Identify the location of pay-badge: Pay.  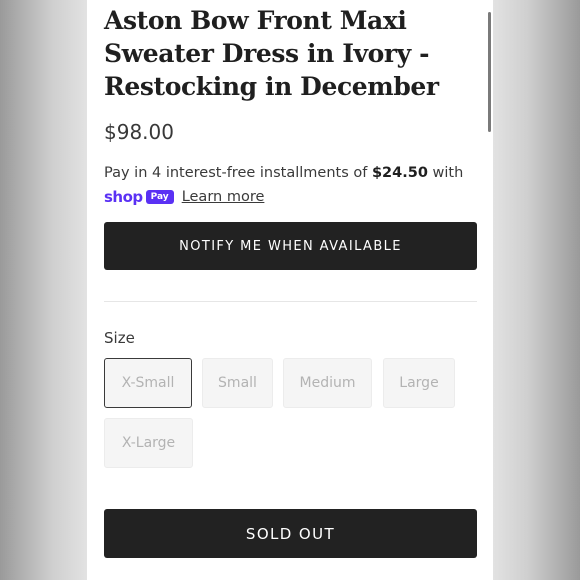
(159, 197).